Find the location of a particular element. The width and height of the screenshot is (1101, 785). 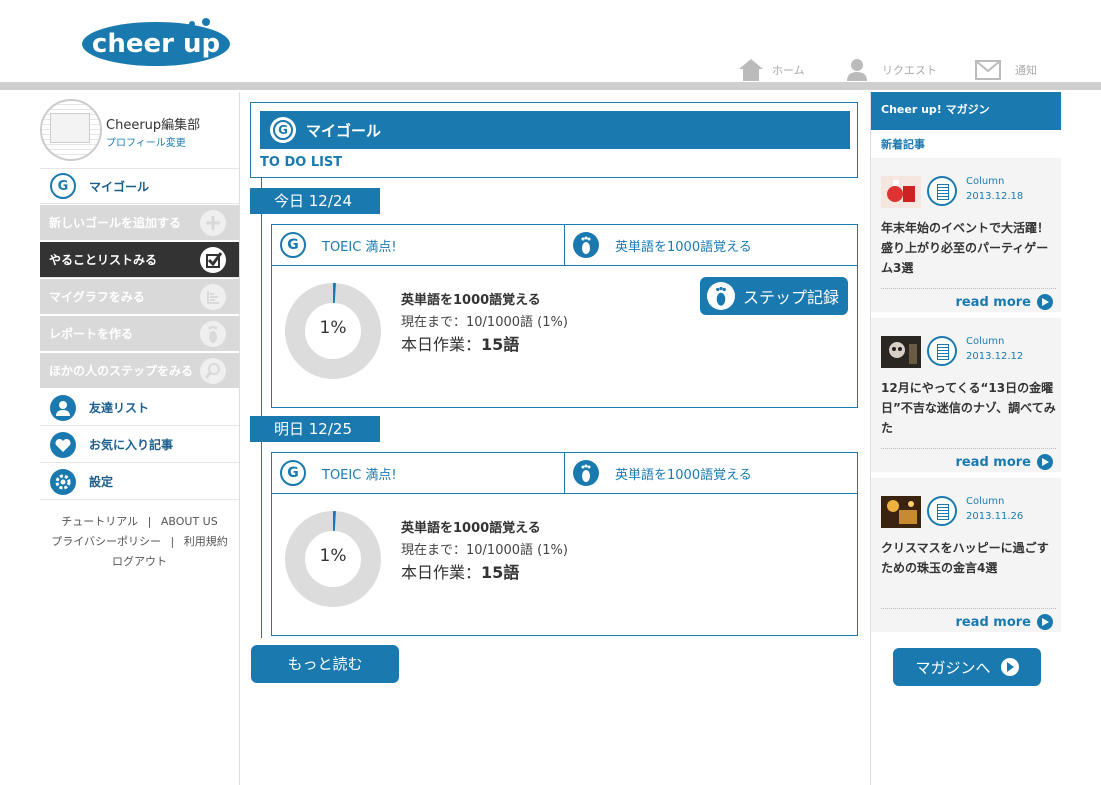

sidebar-item-label: マイグラフをみる is located at coordinates (97, 297).